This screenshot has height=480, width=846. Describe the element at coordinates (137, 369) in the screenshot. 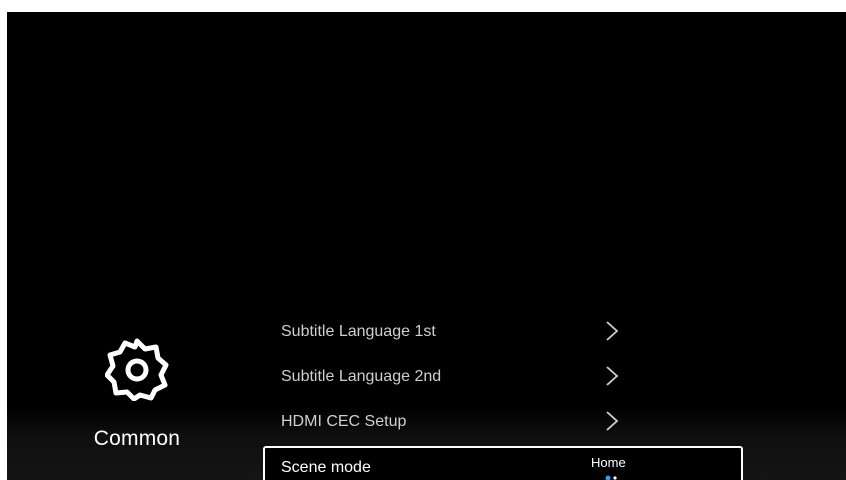

I see `gear-icon` at that location.